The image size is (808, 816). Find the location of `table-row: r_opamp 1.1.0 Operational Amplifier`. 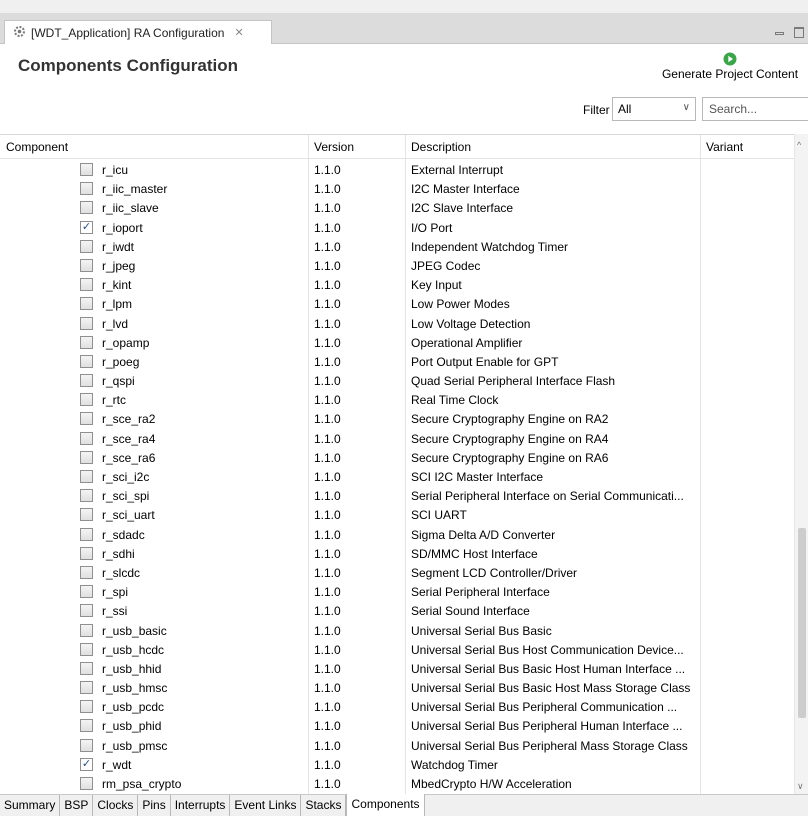

table-row: r_opamp 1.1.0 Operational Amplifier is located at coordinates (397, 342).